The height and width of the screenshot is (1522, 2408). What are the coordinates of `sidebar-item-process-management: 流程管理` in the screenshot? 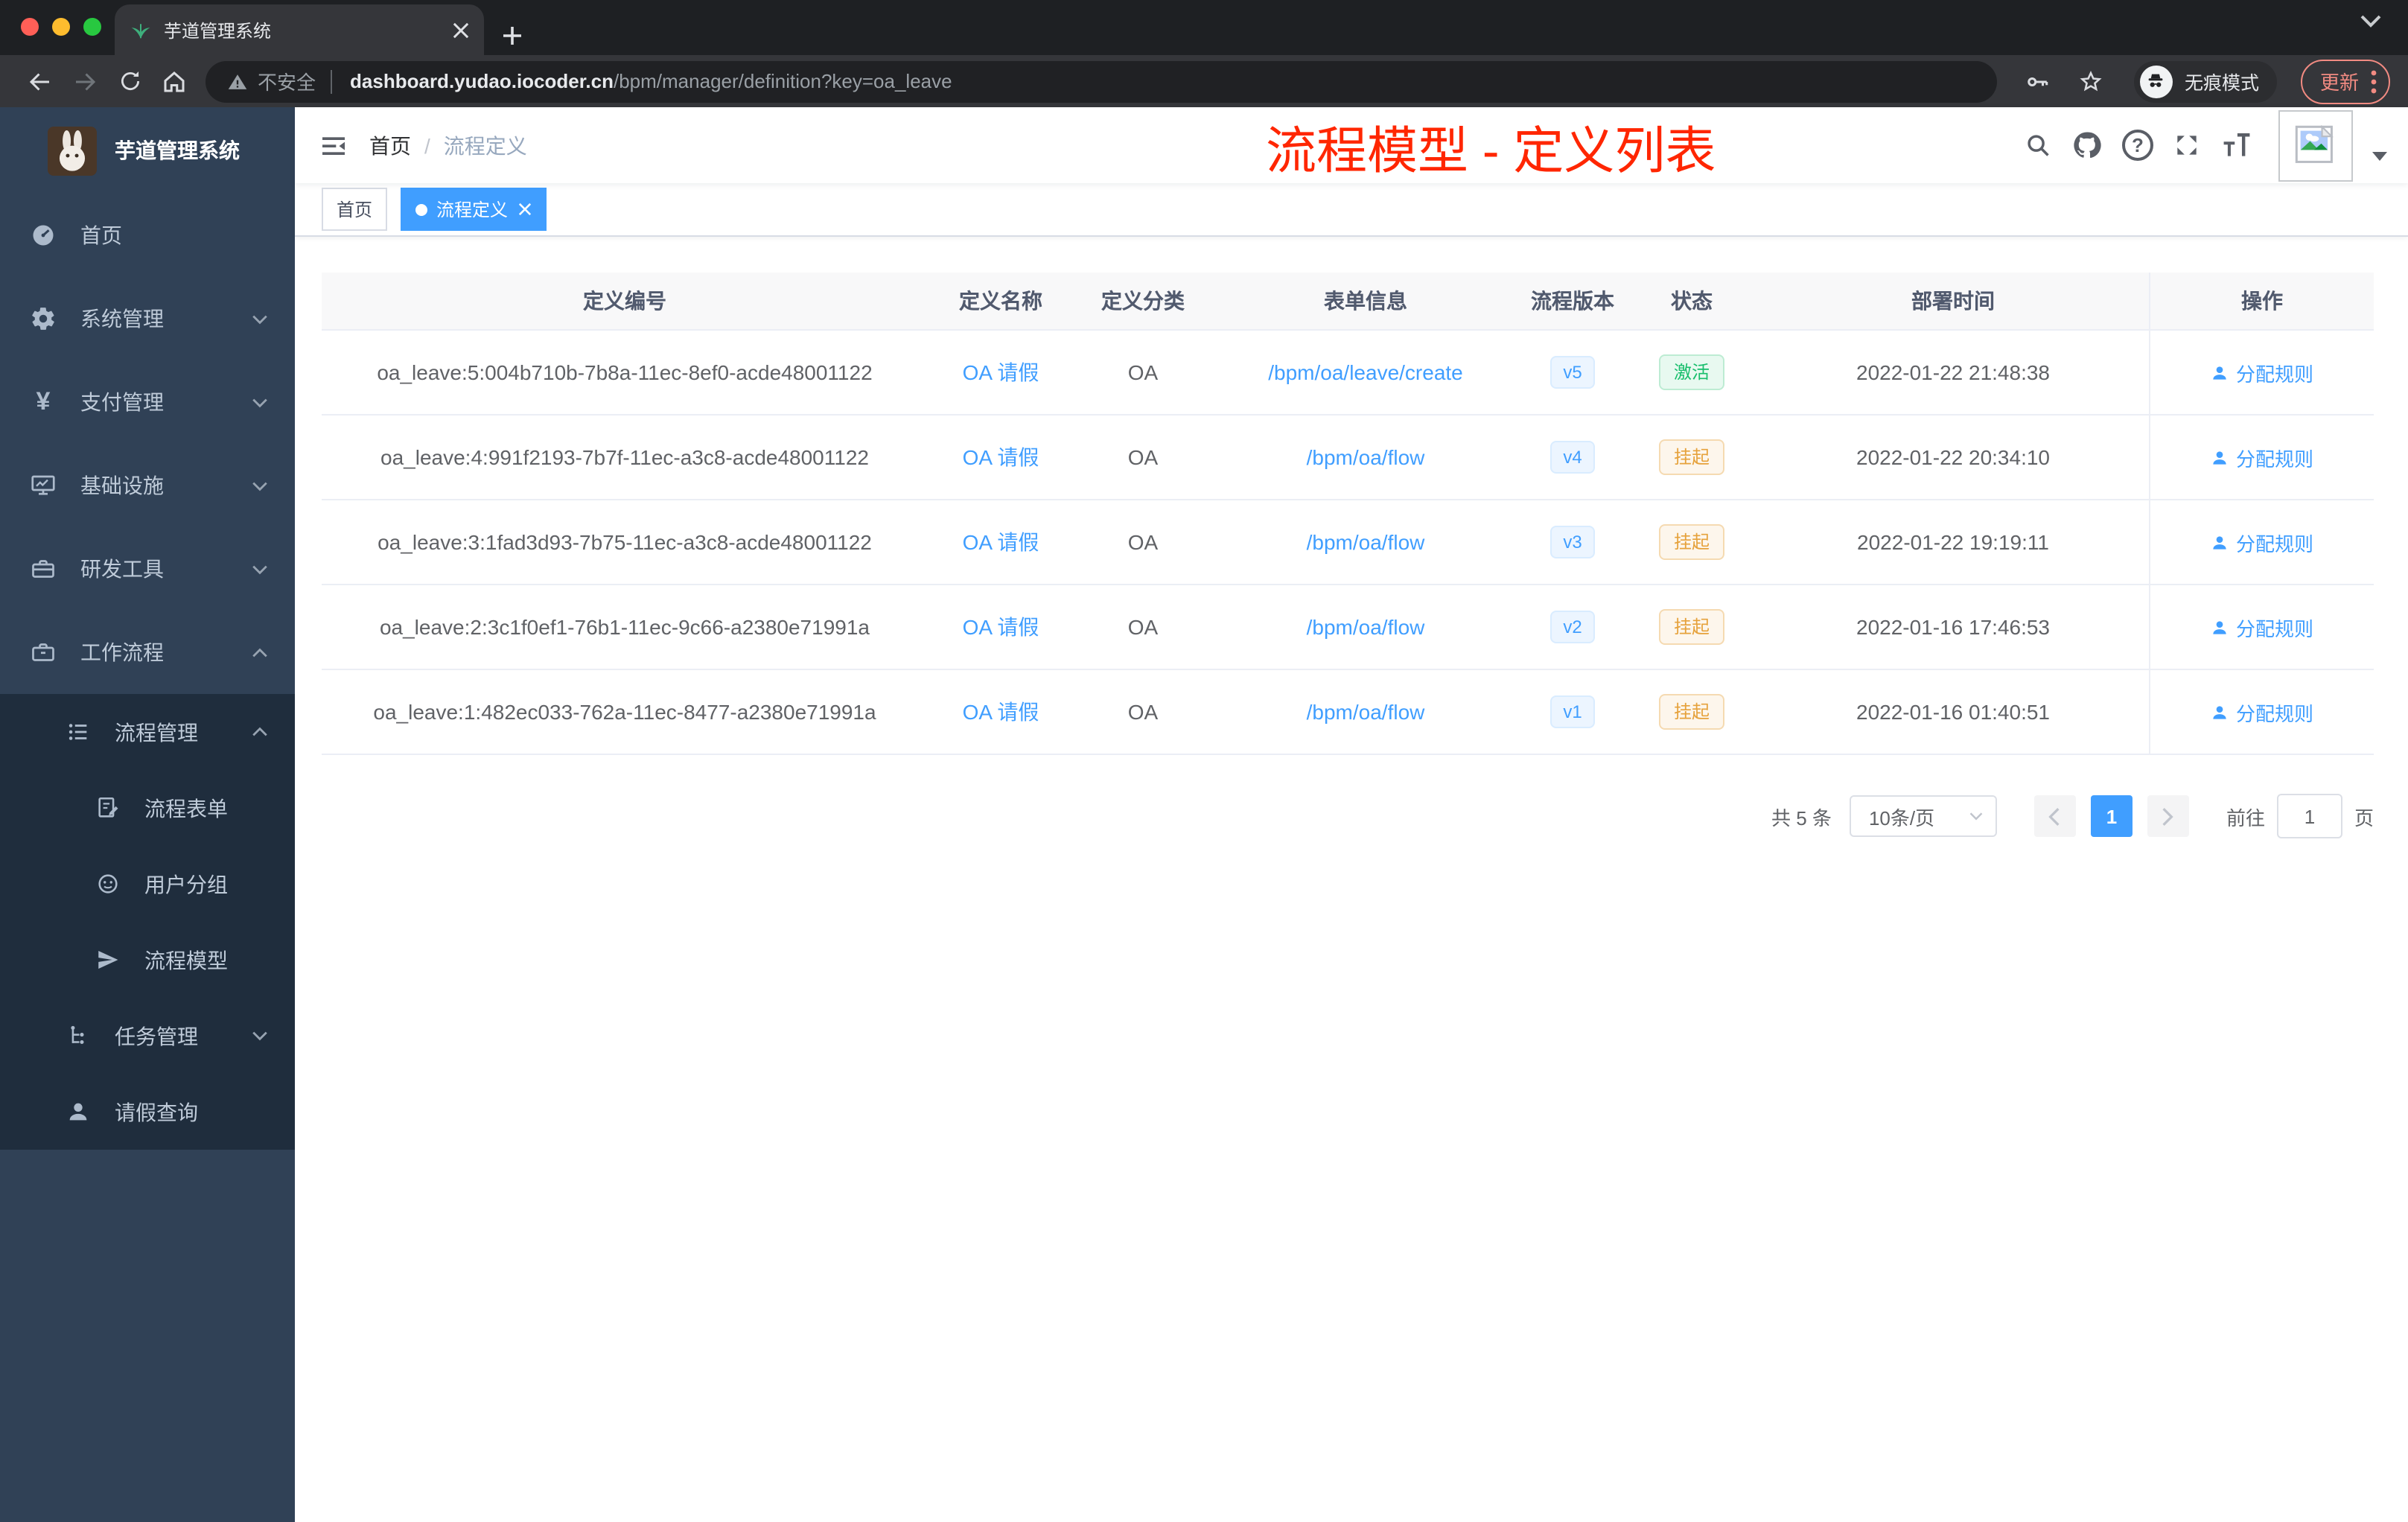 It's located at (147, 732).